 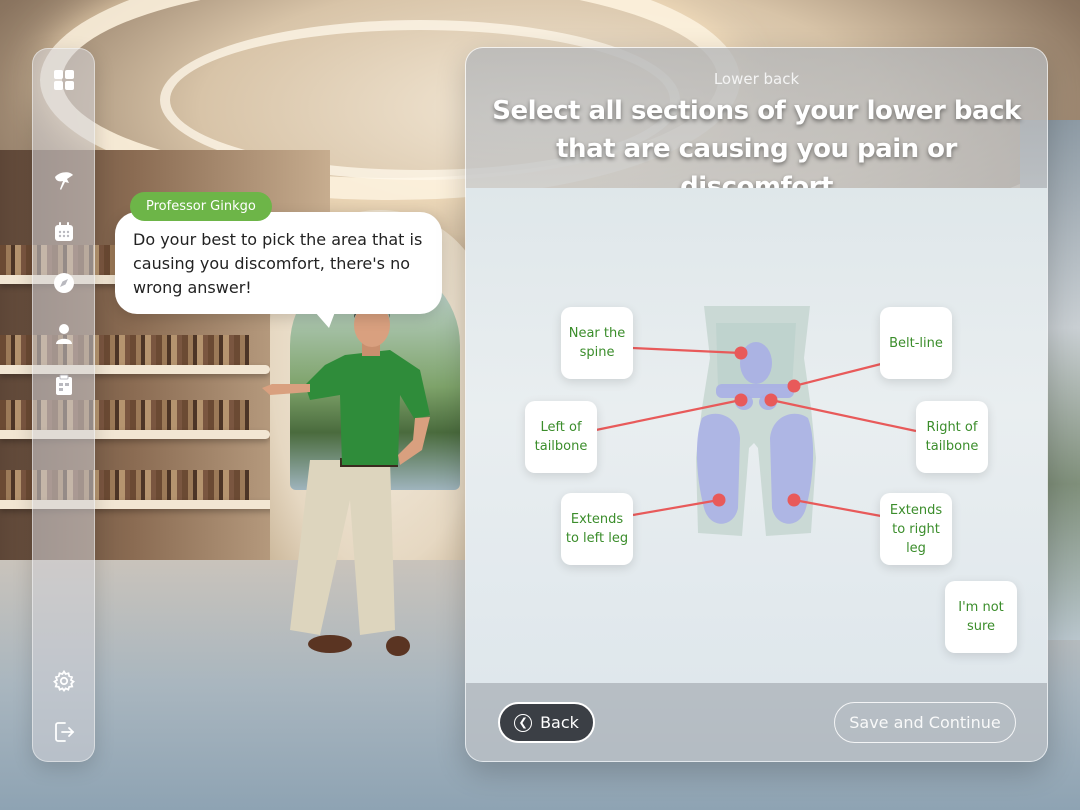 I want to click on back-button: ❮ Back, so click(x=546, y=722).